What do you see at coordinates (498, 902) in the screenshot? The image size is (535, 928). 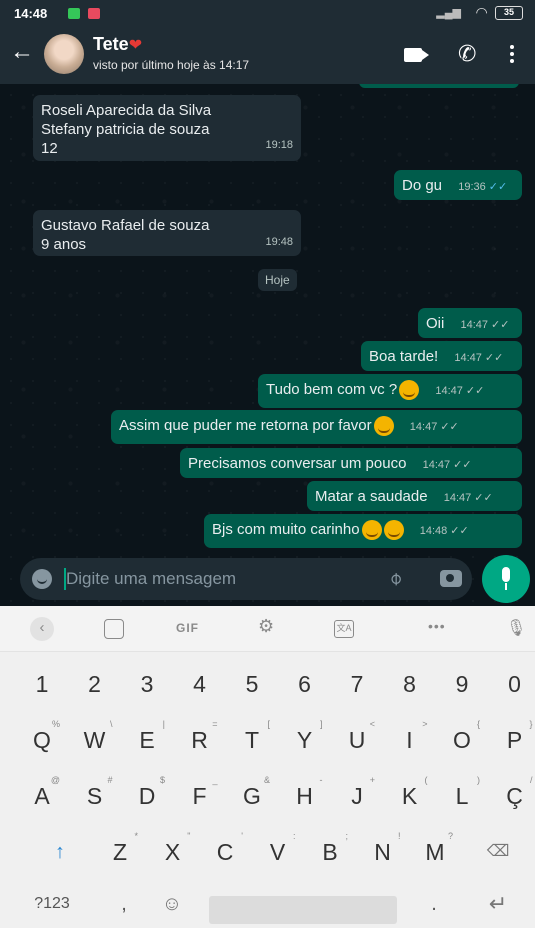 I see `enter-key: ↵` at bounding box center [498, 902].